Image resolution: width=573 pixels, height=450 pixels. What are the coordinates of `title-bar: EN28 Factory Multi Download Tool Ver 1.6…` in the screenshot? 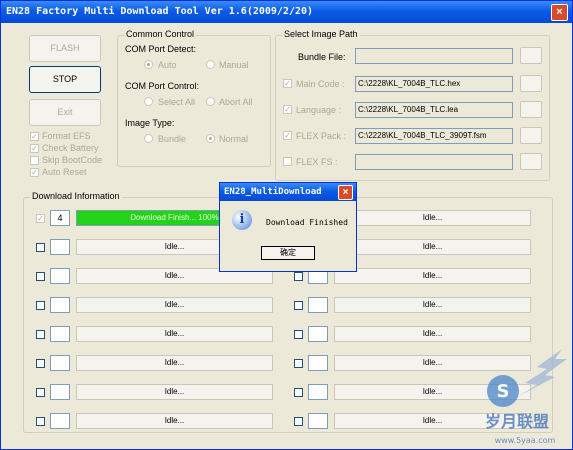 It's located at (286, 12).